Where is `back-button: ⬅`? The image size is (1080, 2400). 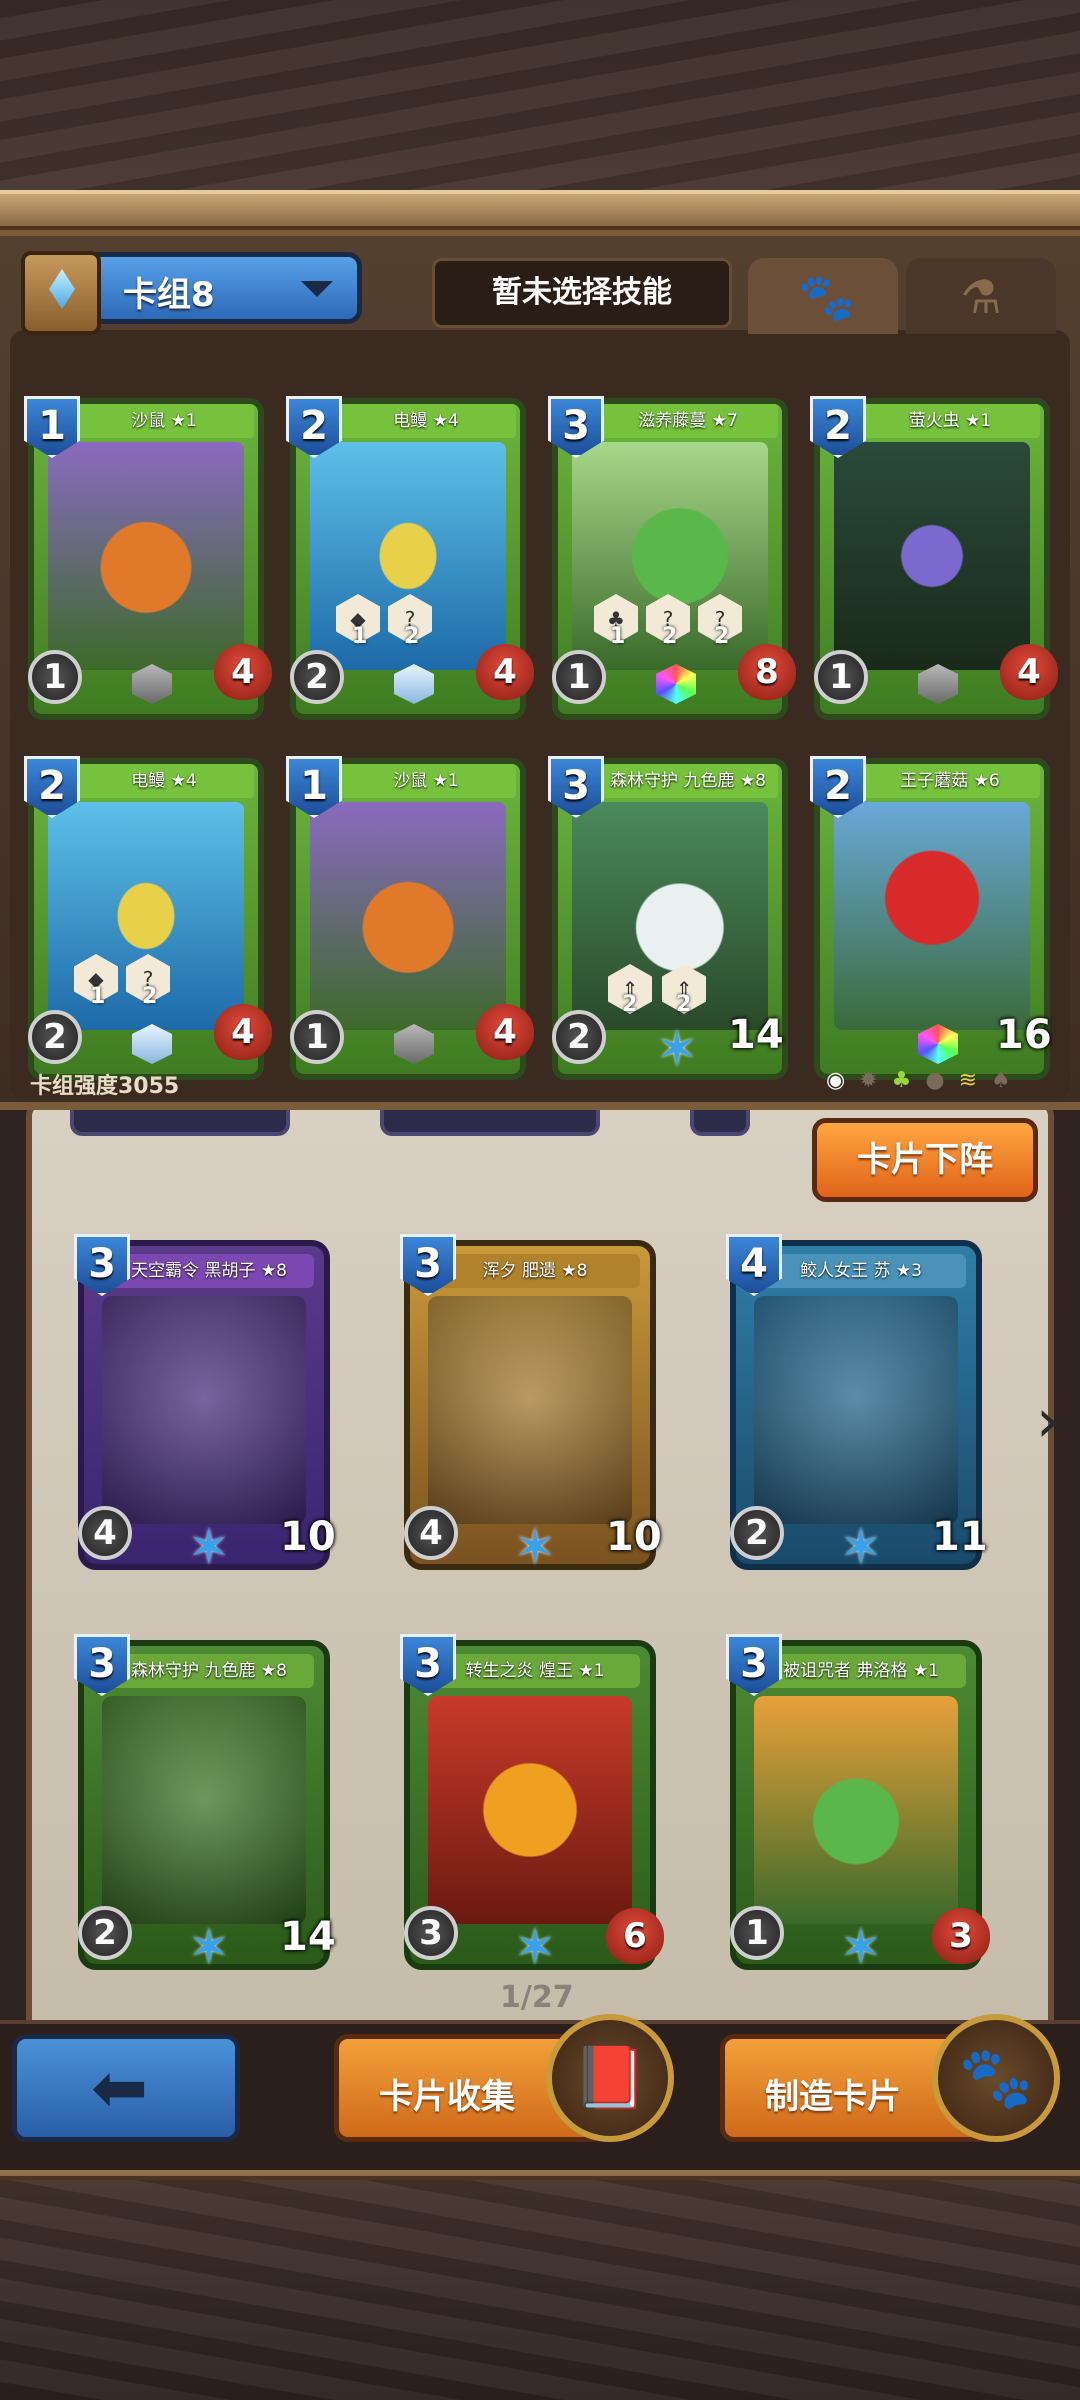 back-button: ⬅ is located at coordinates (126, 2088).